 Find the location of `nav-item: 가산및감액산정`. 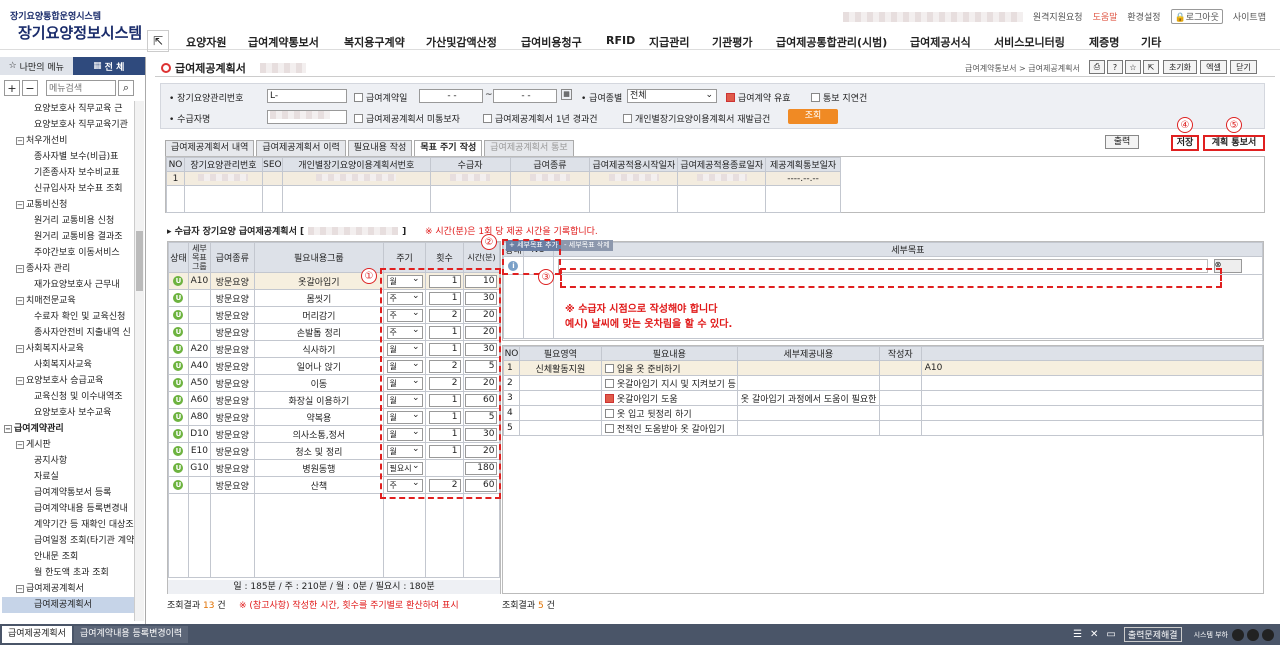

nav-item: 가산및감액산정 is located at coordinates (461, 42).